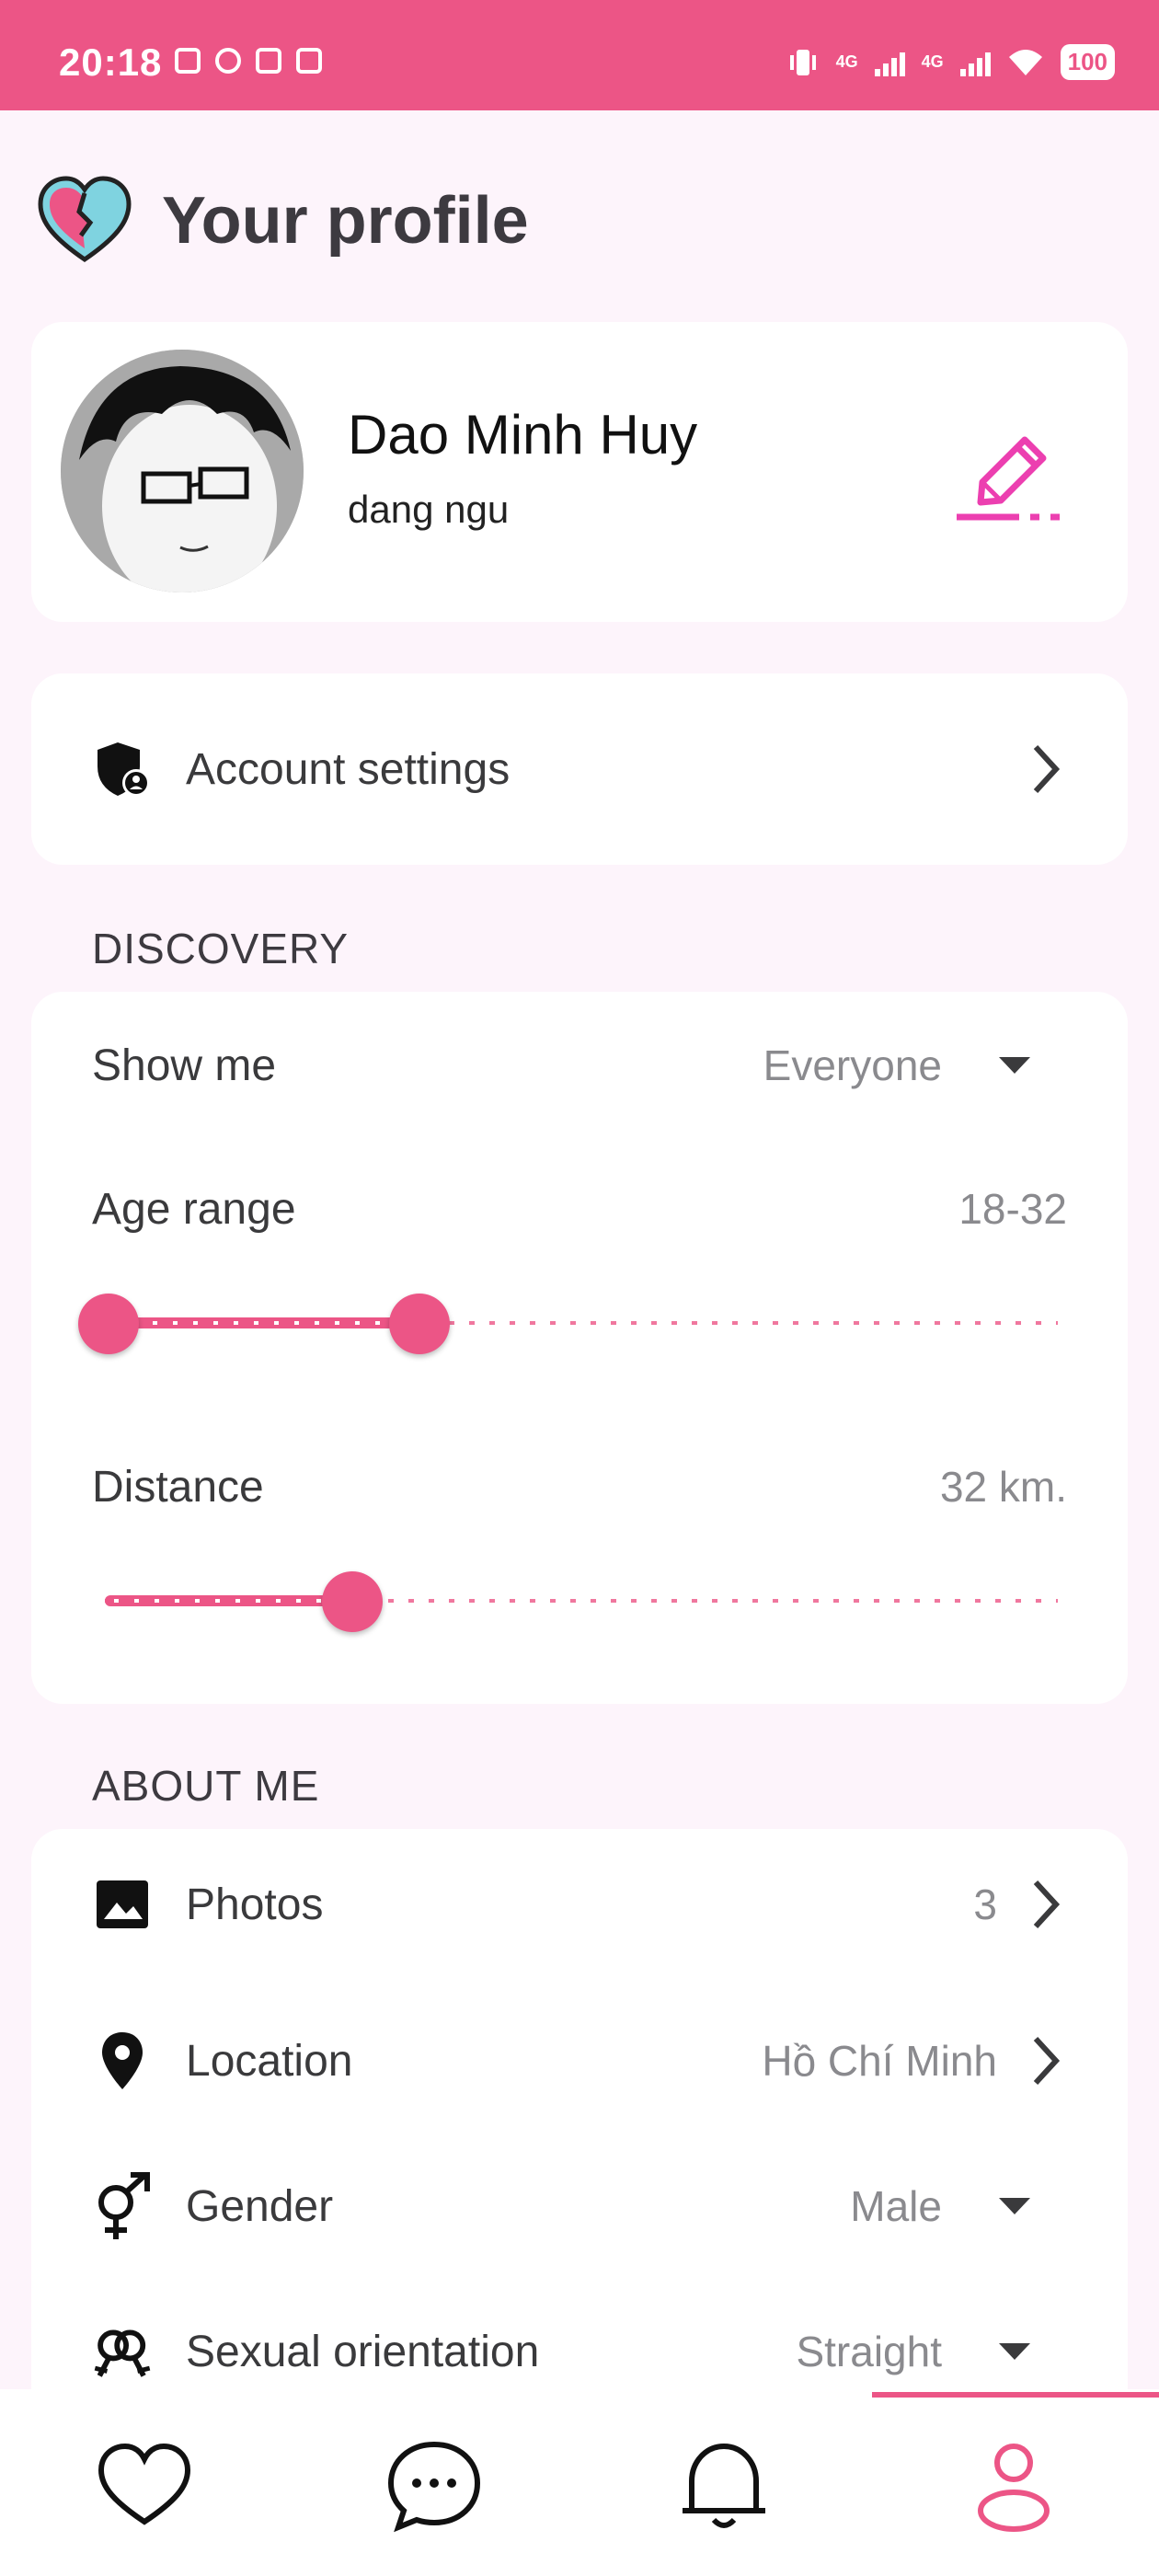 The width and height of the screenshot is (1159, 2576). I want to click on show-me-row: Show me Everyone, so click(579, 1065).